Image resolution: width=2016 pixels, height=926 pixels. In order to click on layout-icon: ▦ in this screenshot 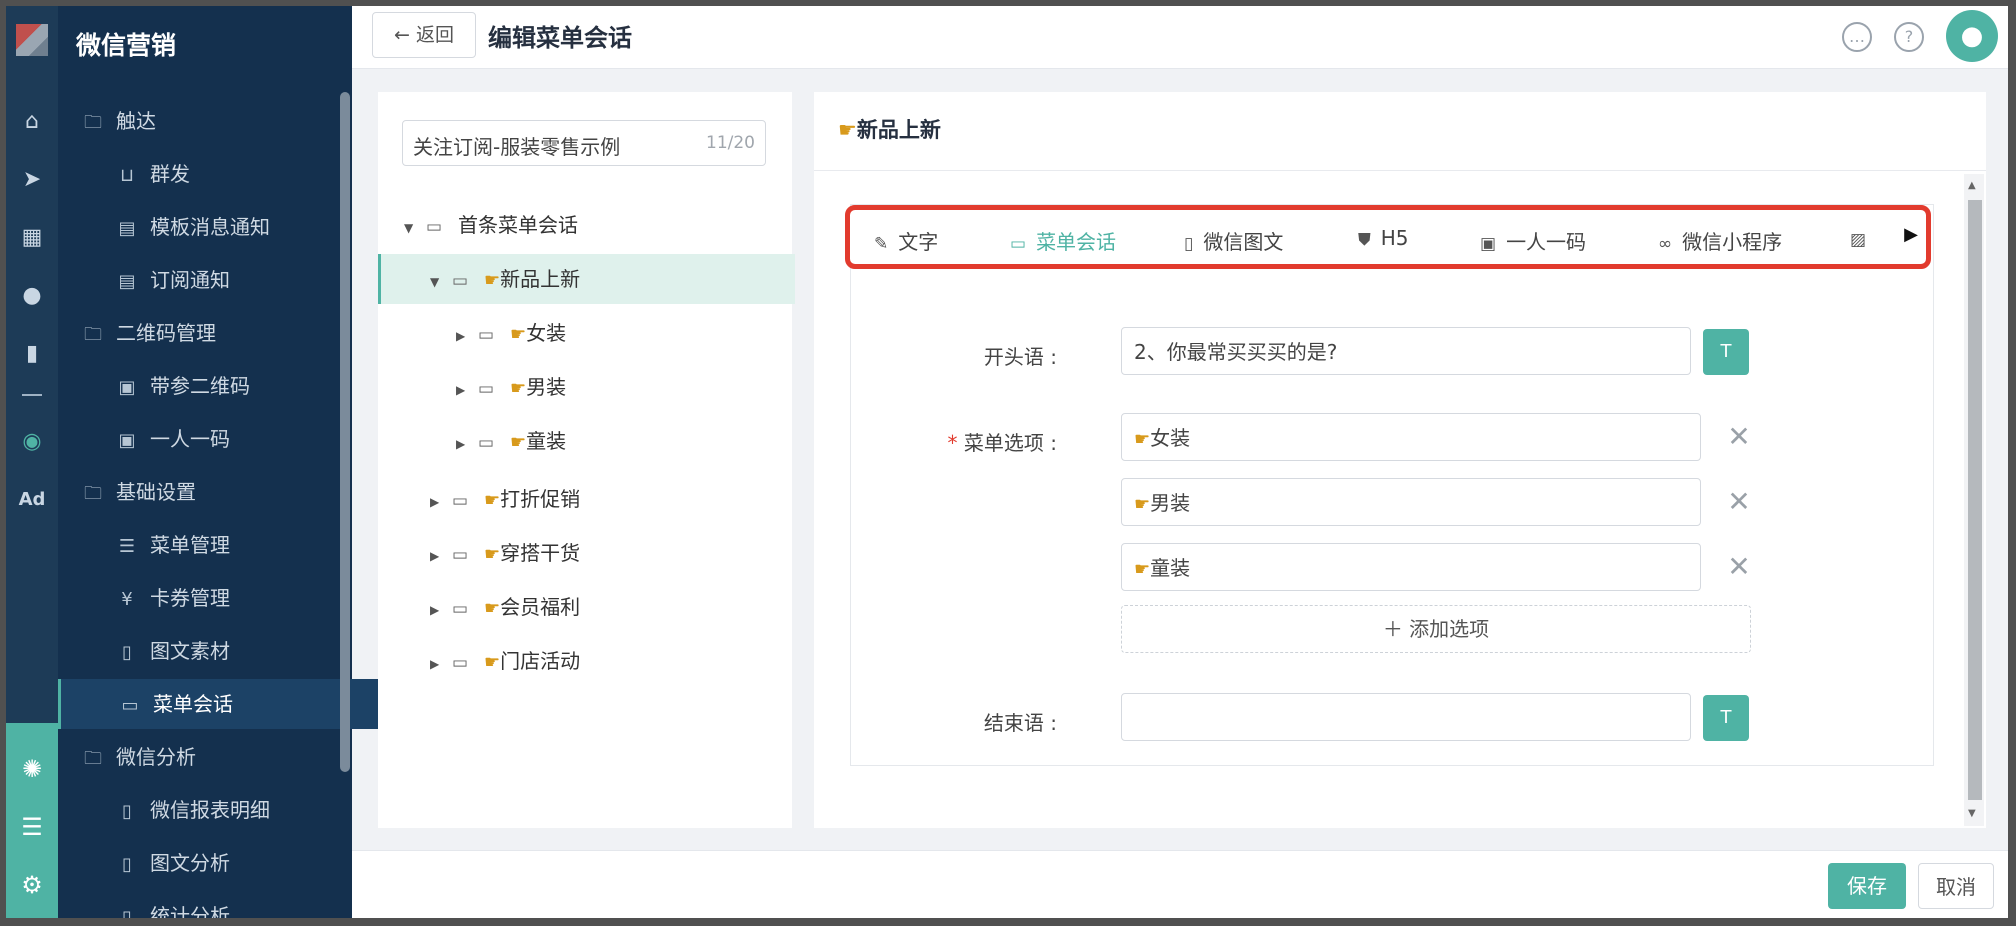, I will do `click(32, 238)`.